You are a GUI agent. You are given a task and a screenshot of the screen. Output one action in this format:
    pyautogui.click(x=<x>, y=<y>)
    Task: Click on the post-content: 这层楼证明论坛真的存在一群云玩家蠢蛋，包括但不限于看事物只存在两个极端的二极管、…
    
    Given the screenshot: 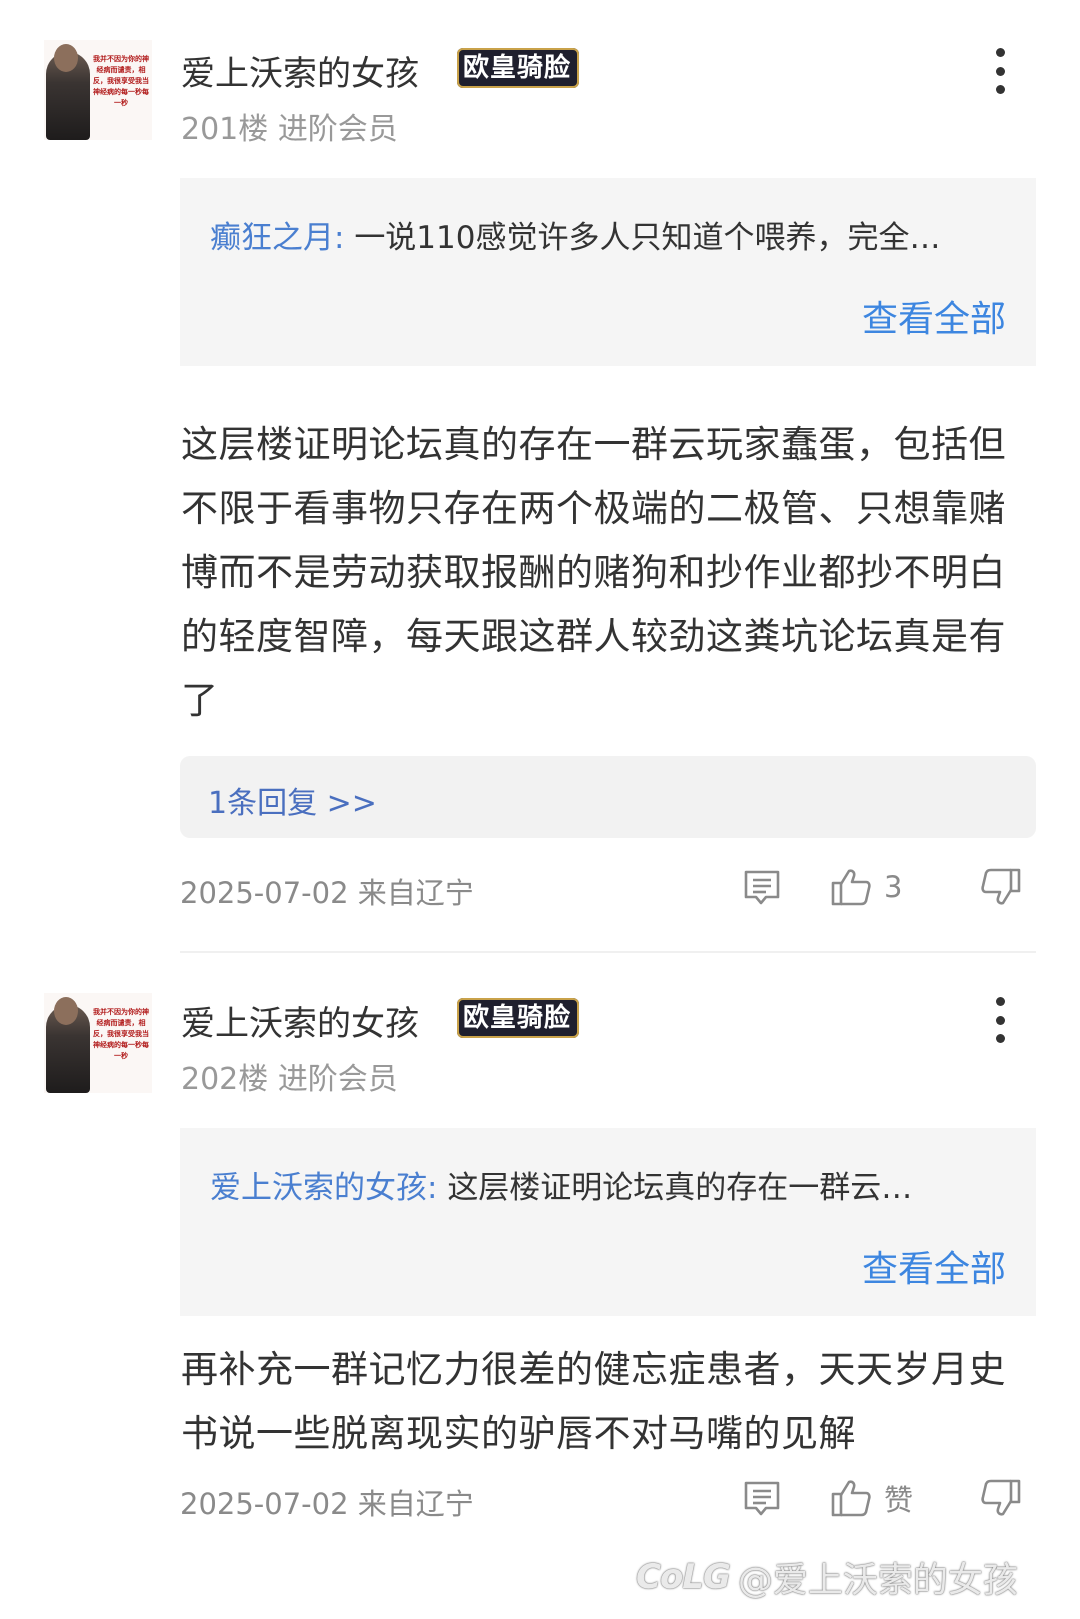 What is the action you would take?
    pyautogui.click(x=593, y=572)
    